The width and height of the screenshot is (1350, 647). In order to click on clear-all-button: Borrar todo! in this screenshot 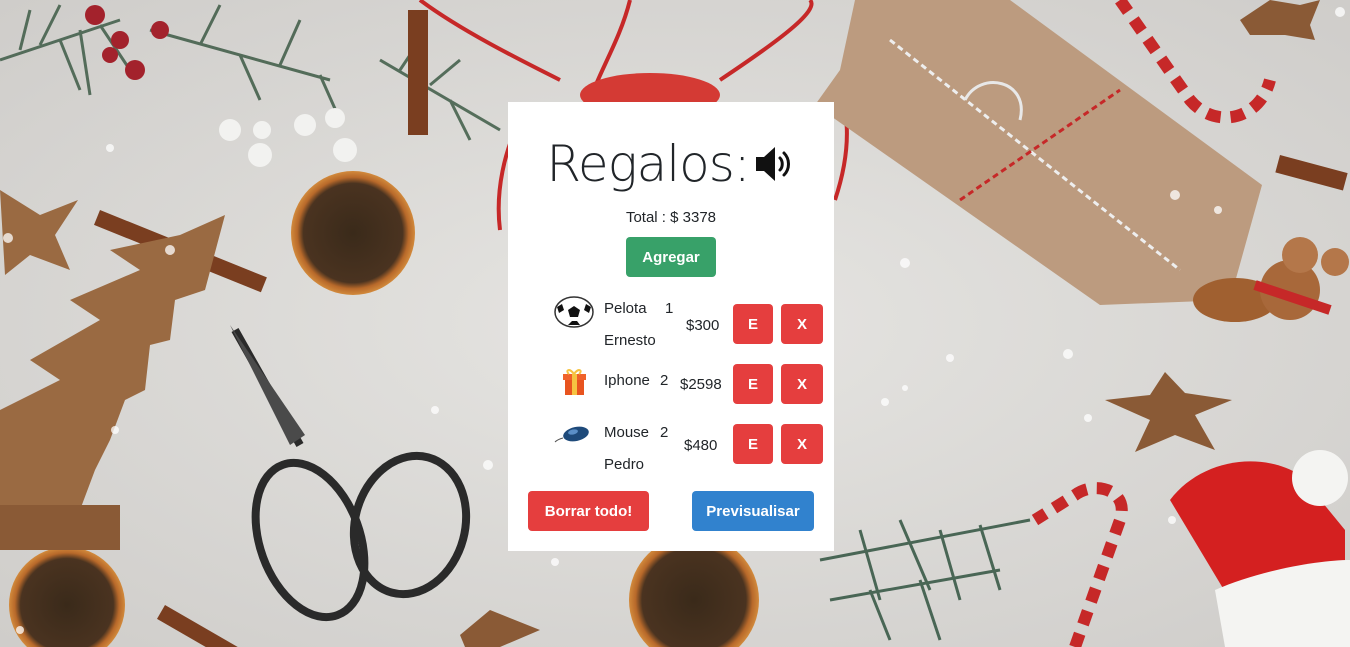, I will do `click(588, 511)`.